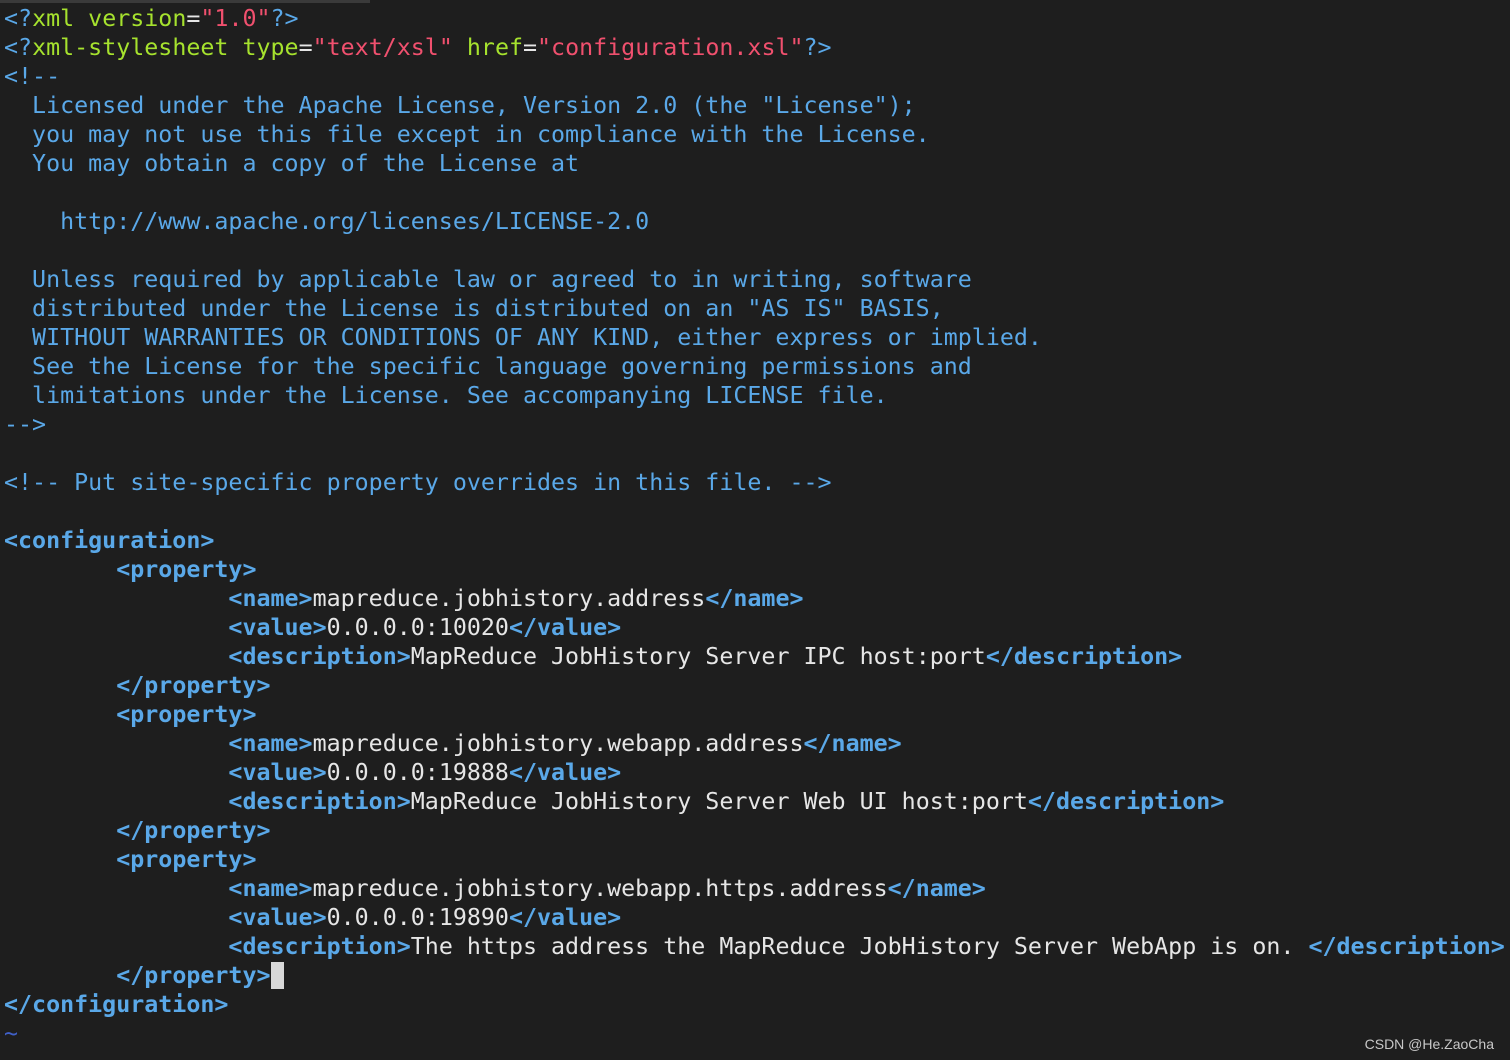  What do you see at coordinates (109, 18) in the screenshot?
I see `code-token: xml version` at bounding box center [109, 18].